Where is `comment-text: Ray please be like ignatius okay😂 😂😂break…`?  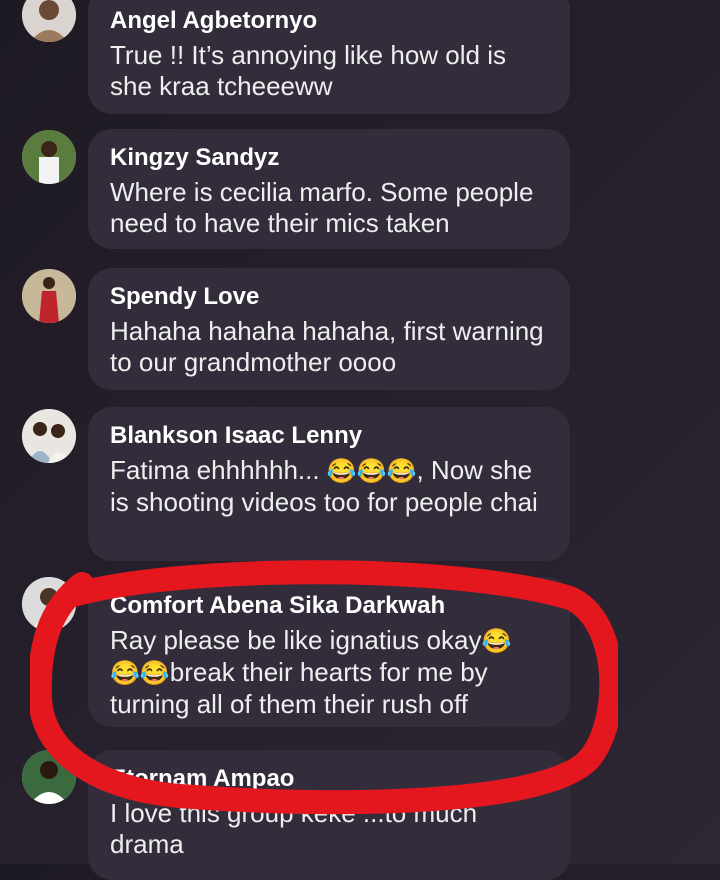 comment-text: Ray please be like ignatius okay😂 😂😂break… is located at coordinates (329, 672).